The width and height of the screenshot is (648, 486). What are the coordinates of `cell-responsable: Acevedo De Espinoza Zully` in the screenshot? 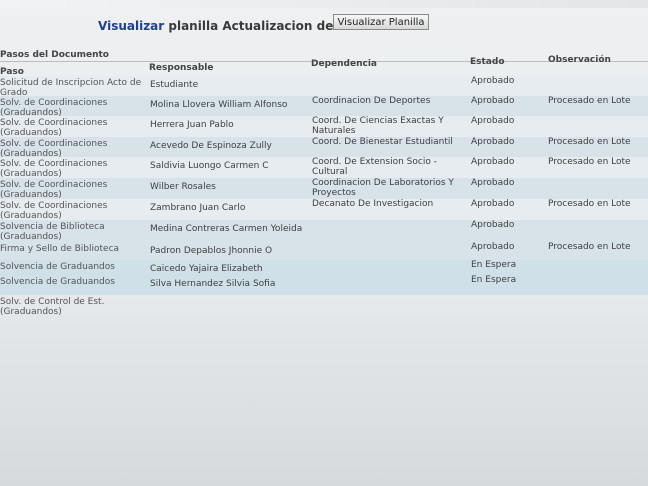 It's located at (211, 146).